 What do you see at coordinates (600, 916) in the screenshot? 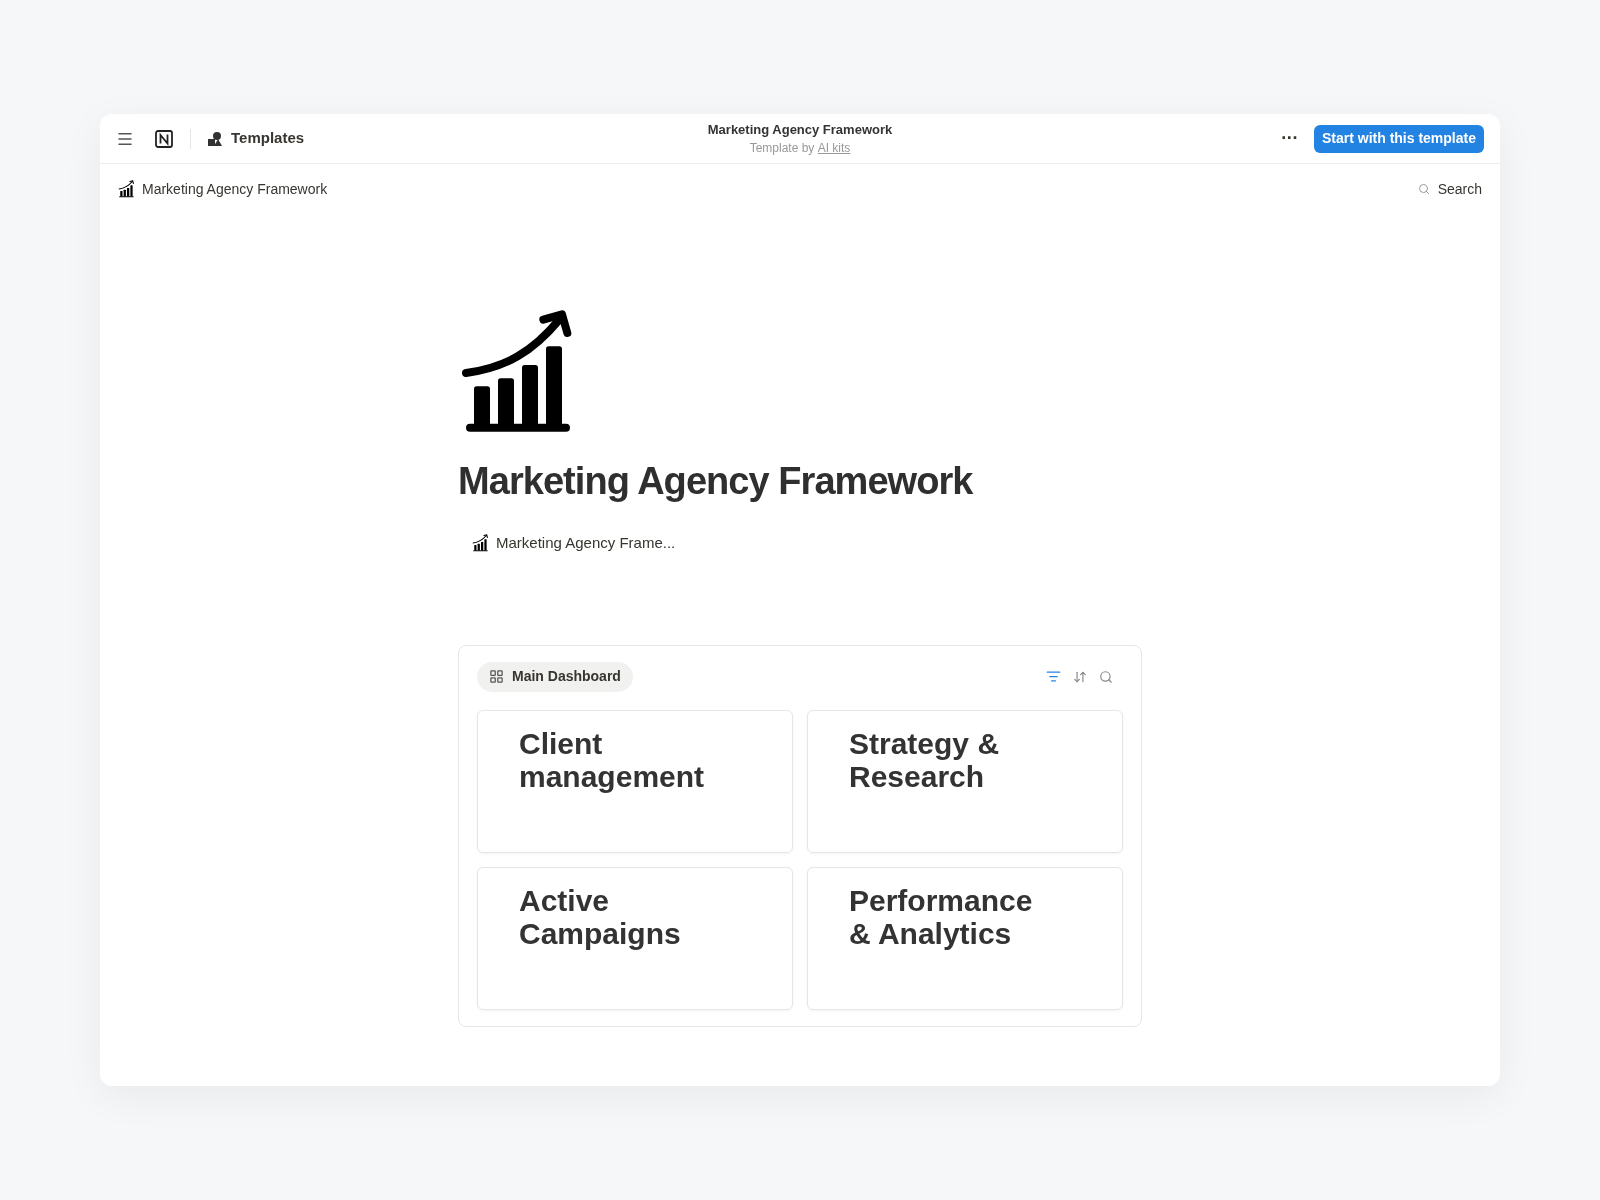
I see `card-title: Active Campaigns` at bounding box center [600, 916].